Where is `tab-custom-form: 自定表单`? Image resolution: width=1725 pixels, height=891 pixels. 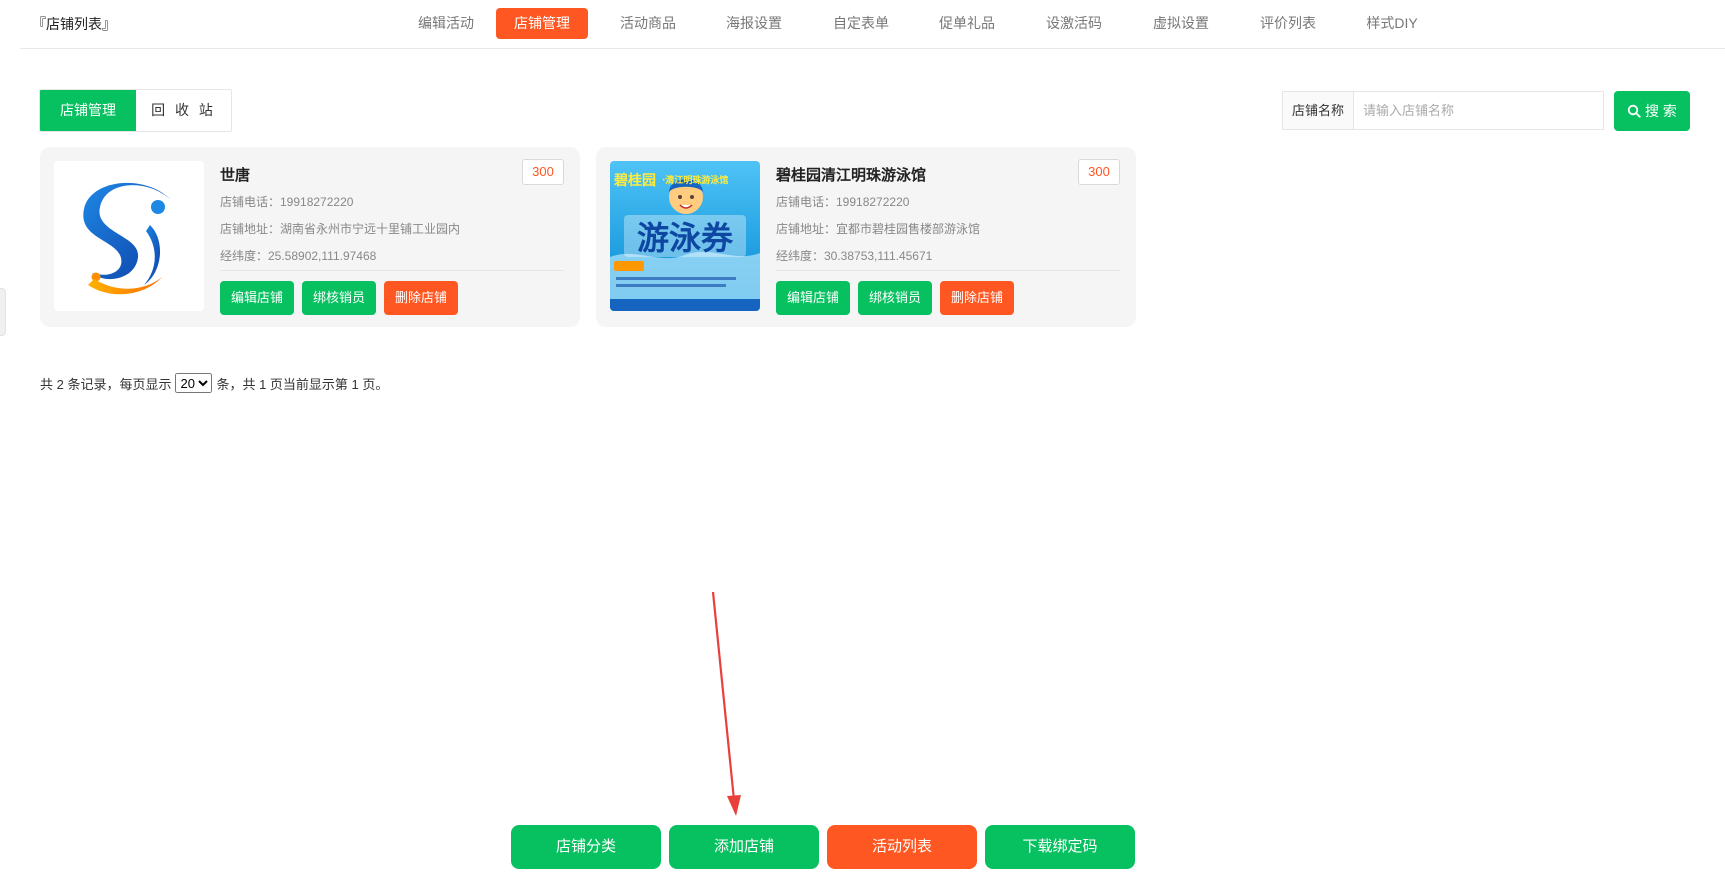
tab-custom-form: 自定表单 is located at coordinates (861, 23).